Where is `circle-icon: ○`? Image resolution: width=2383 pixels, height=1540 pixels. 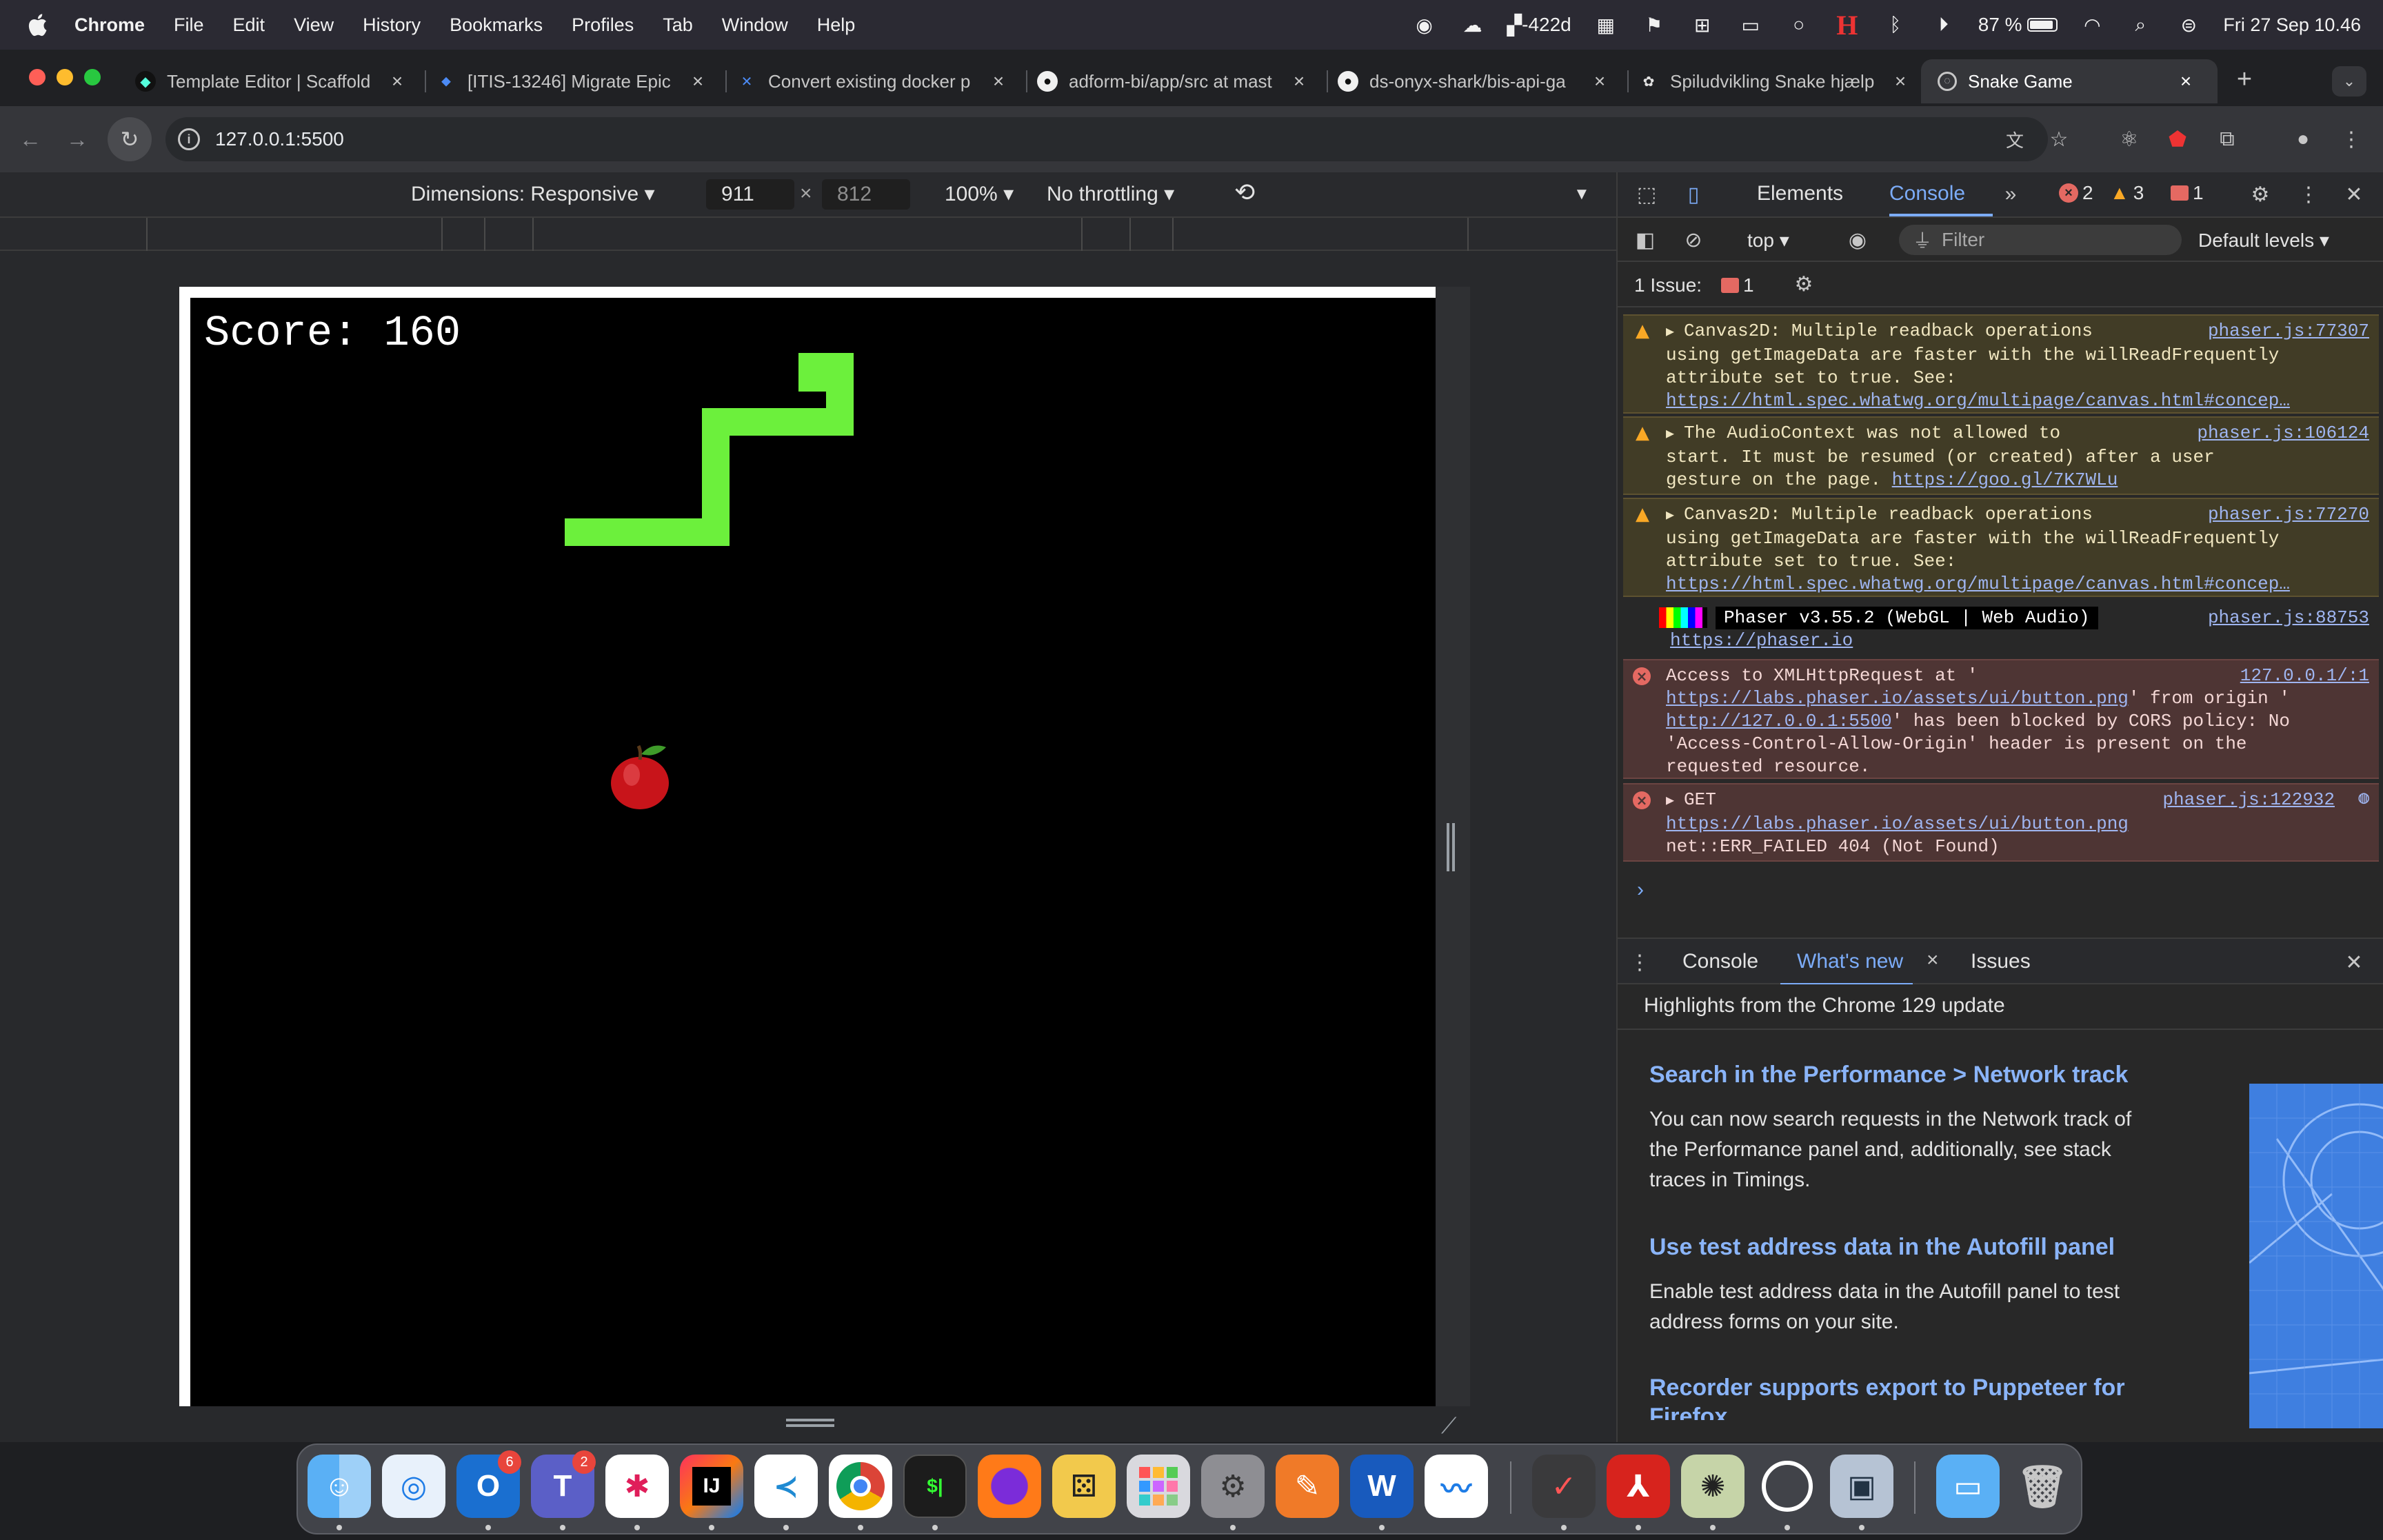
circle-icon: ○ is located at coordinates (1799, 25).